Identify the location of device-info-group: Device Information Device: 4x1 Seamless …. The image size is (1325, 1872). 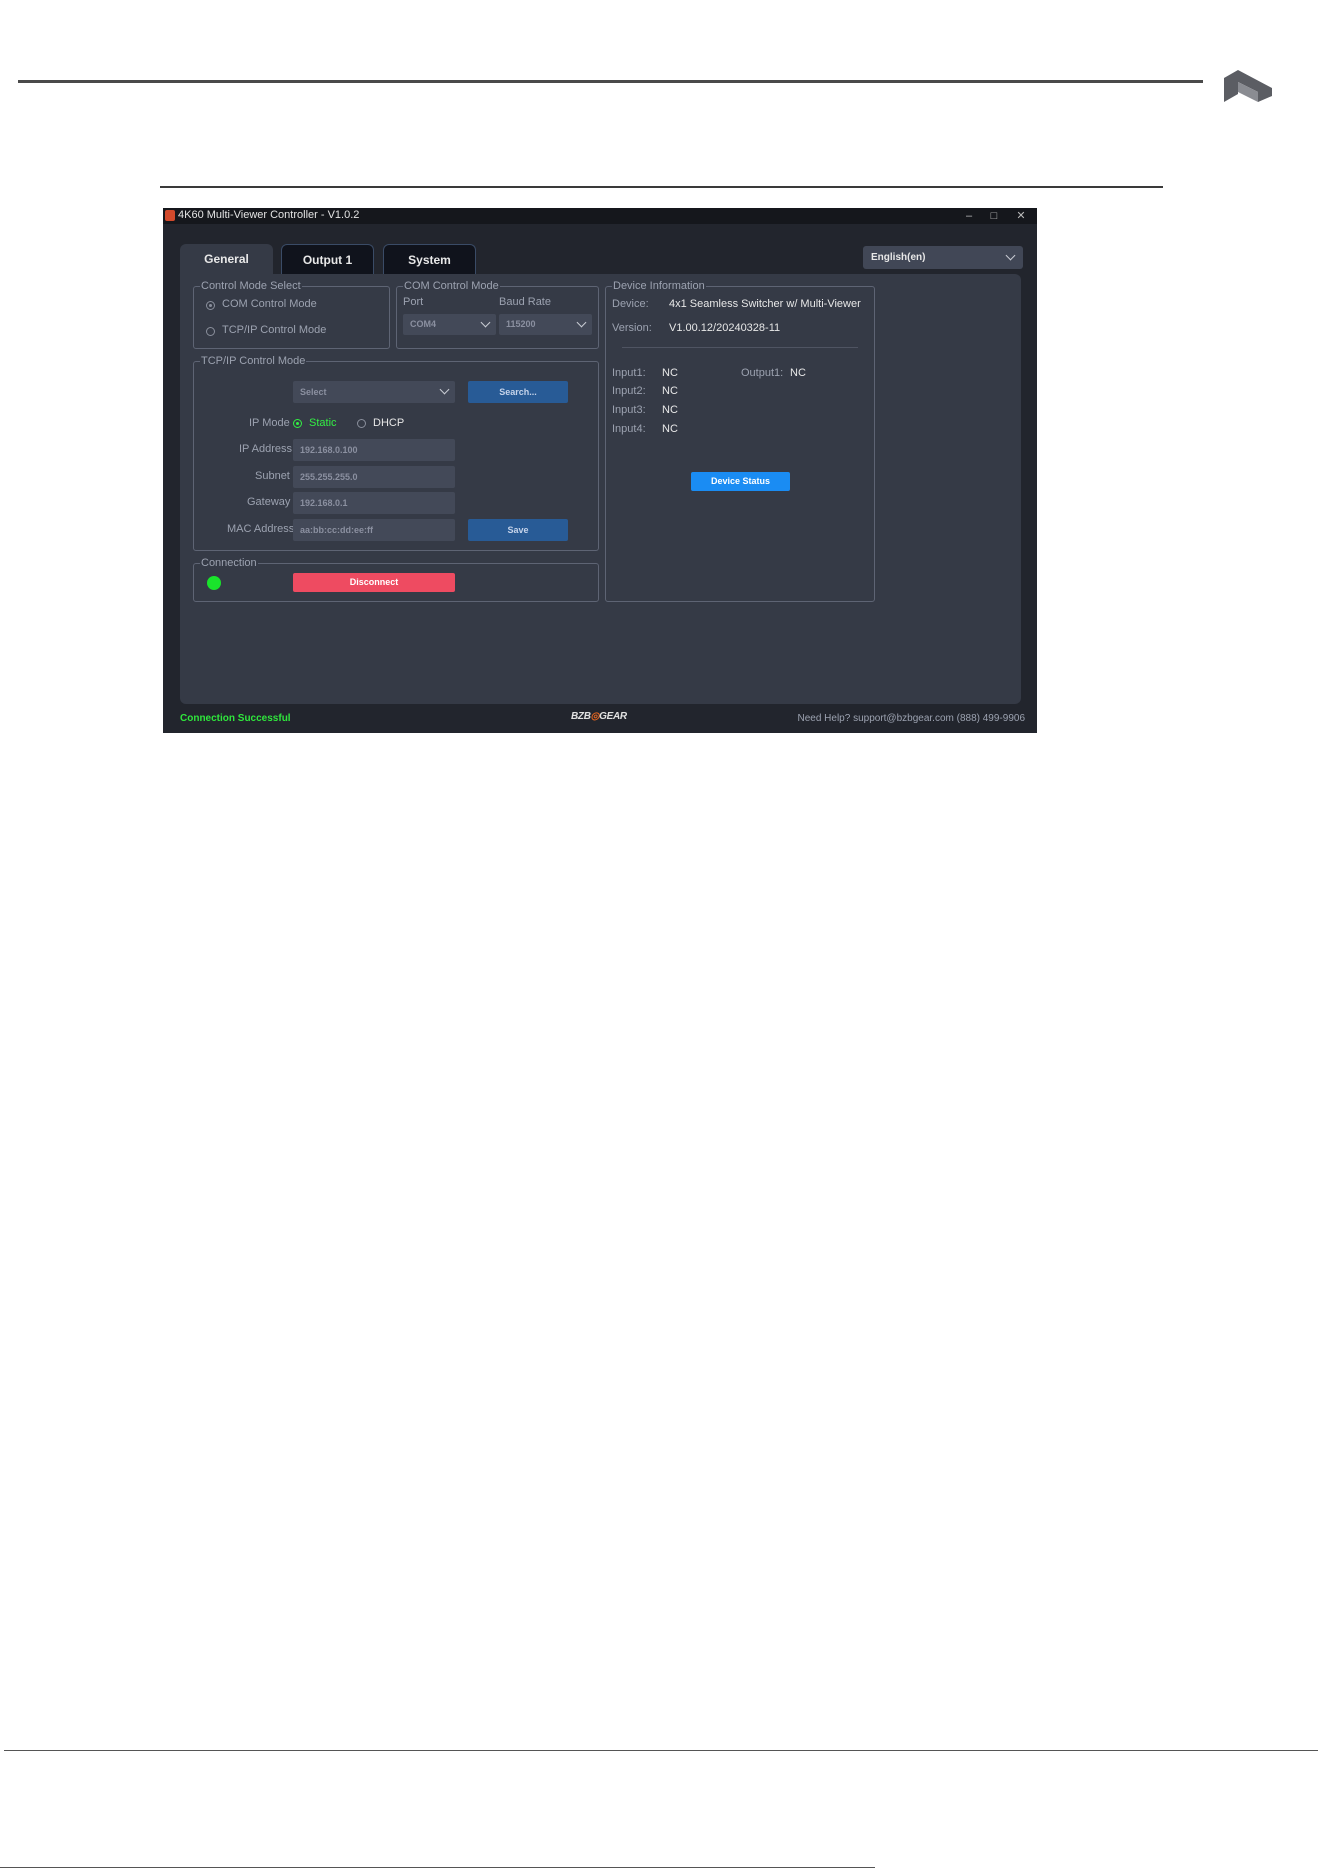
(740, 440).